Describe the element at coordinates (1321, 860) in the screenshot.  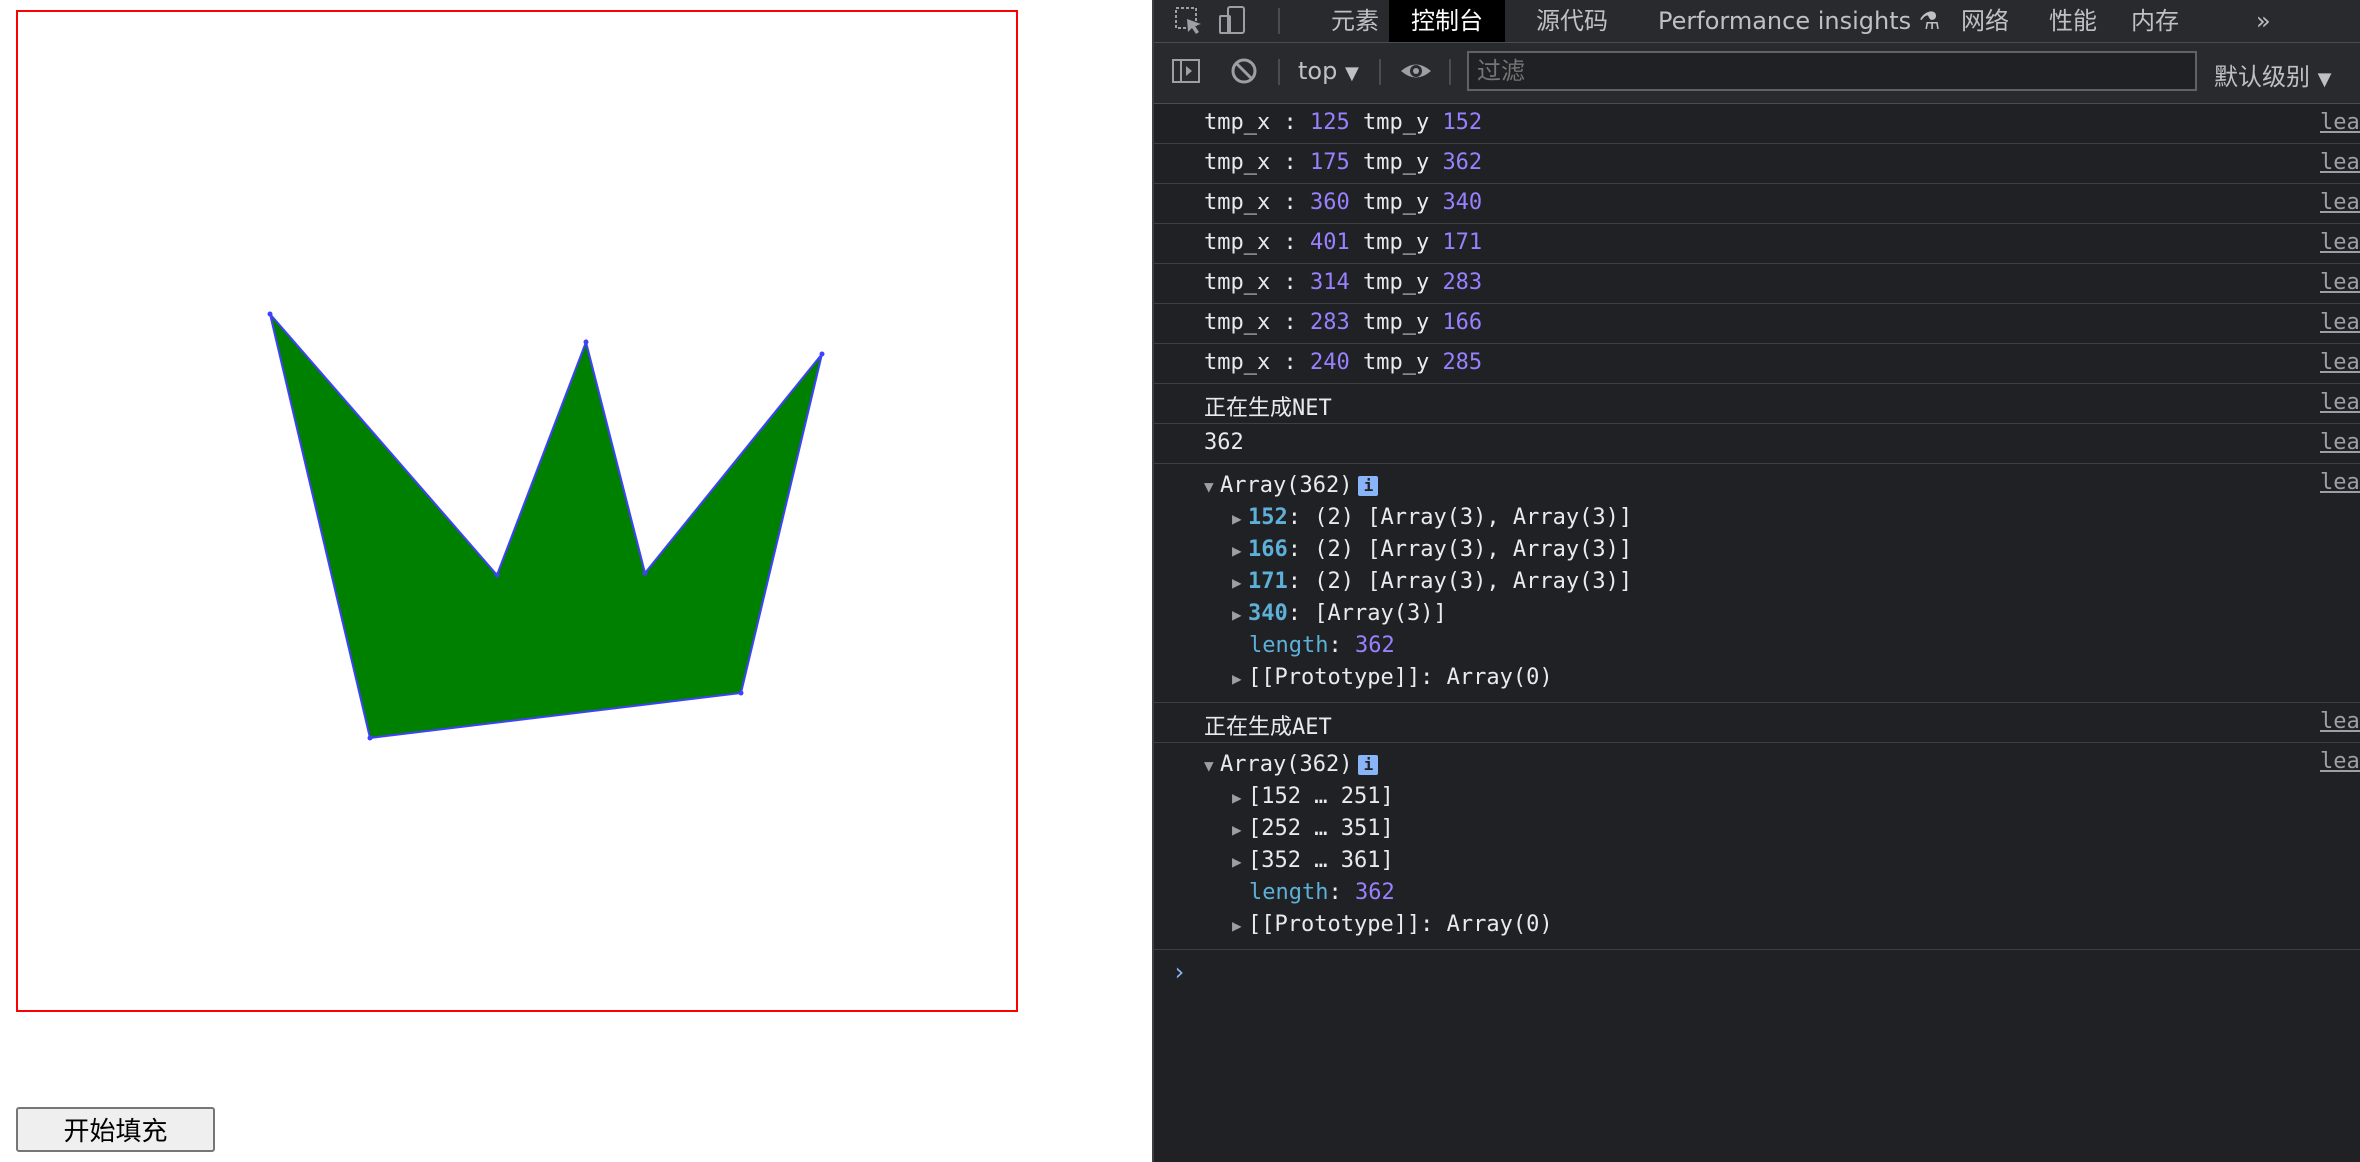
I see `range-label: [352 … 361]` at that location.